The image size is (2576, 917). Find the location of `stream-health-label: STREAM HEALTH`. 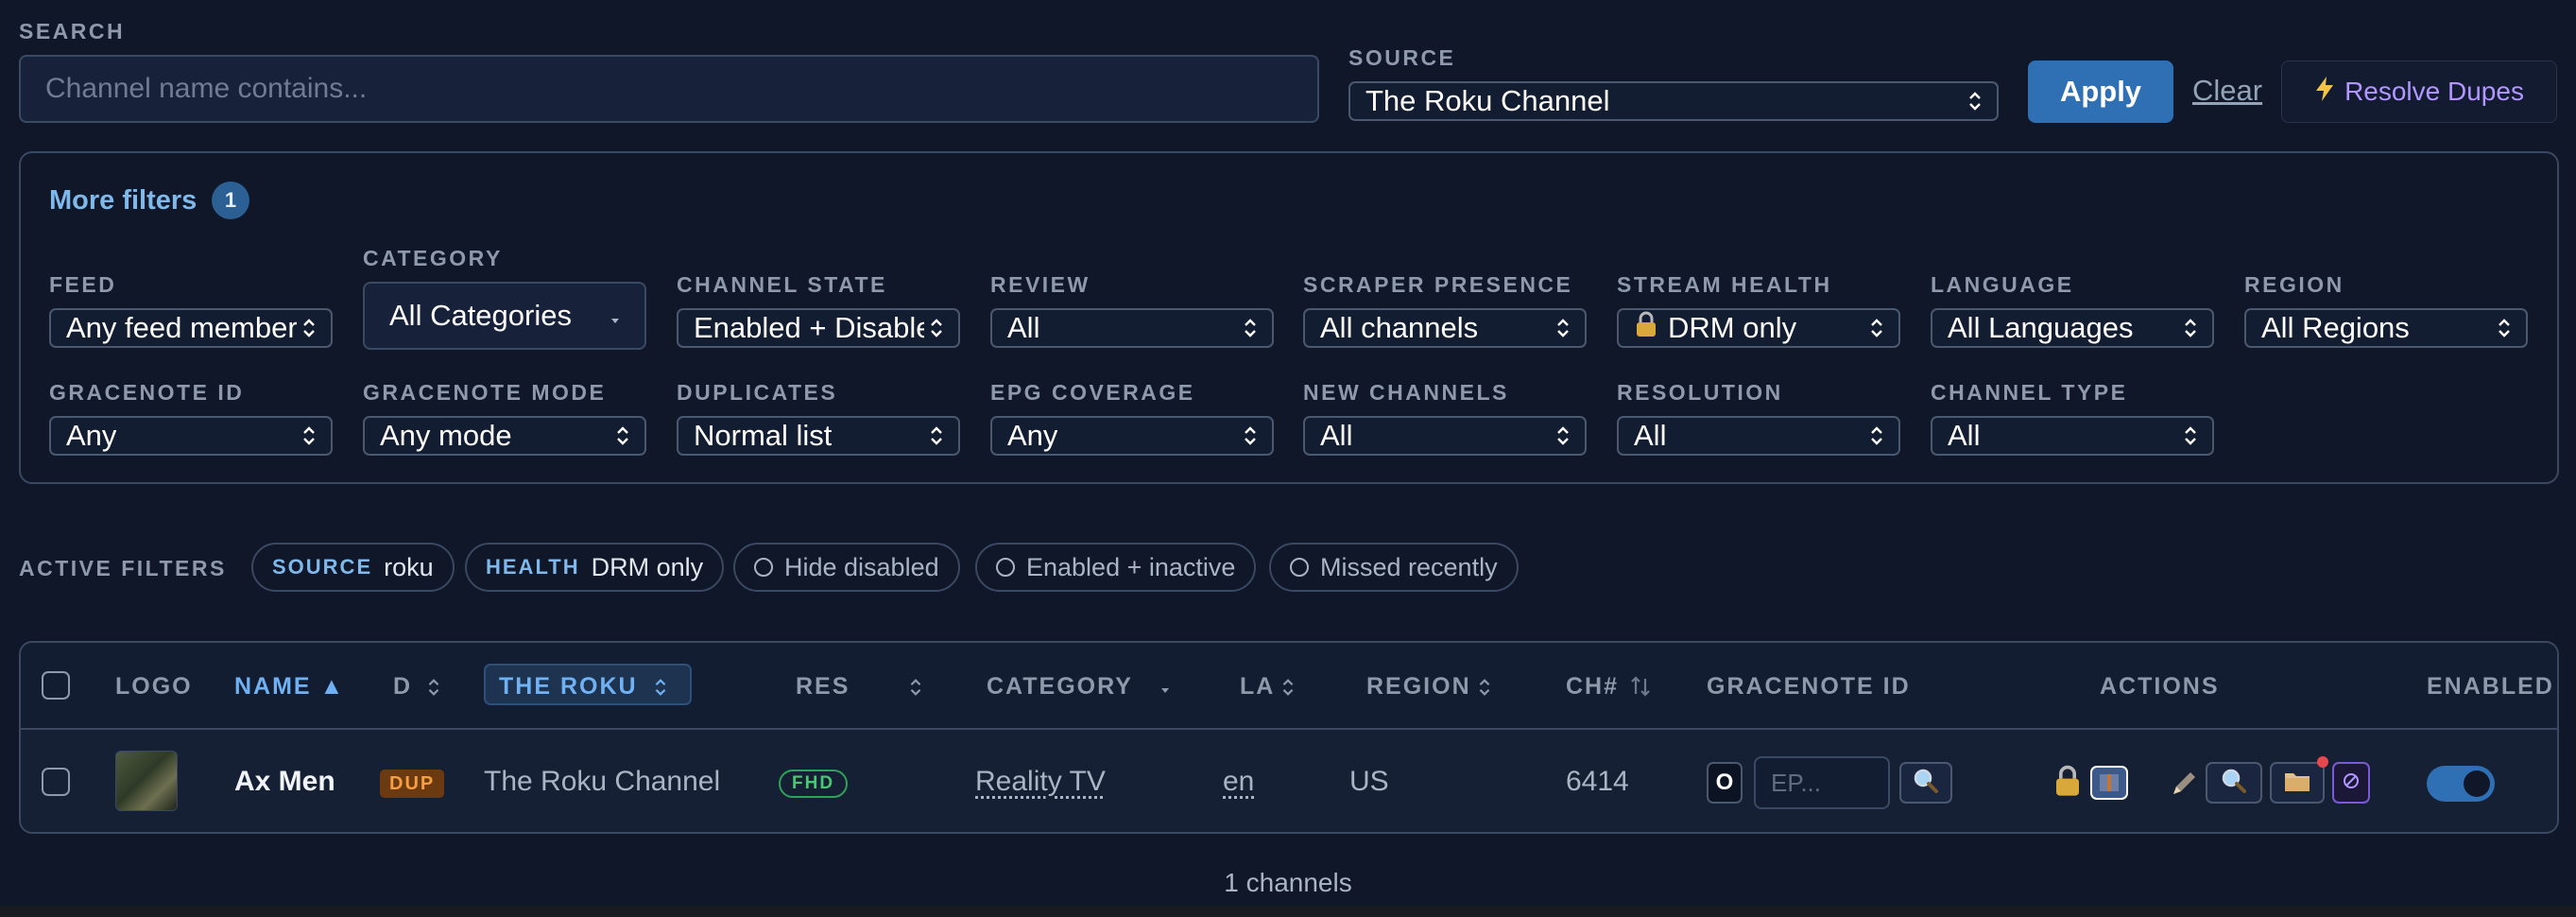

stream-health-label: STREAM HEALTH is located at coordinates (1724, 284).